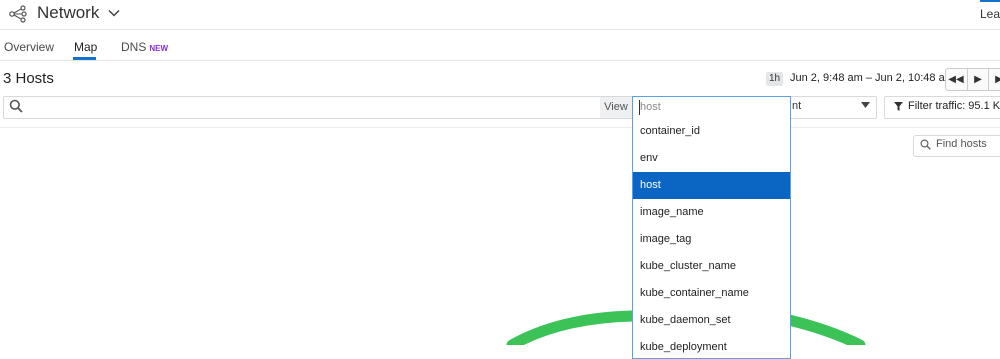  Describe the element at coordinates (85, 47) in the screenshot. I see `tab-map: Map` at that location.